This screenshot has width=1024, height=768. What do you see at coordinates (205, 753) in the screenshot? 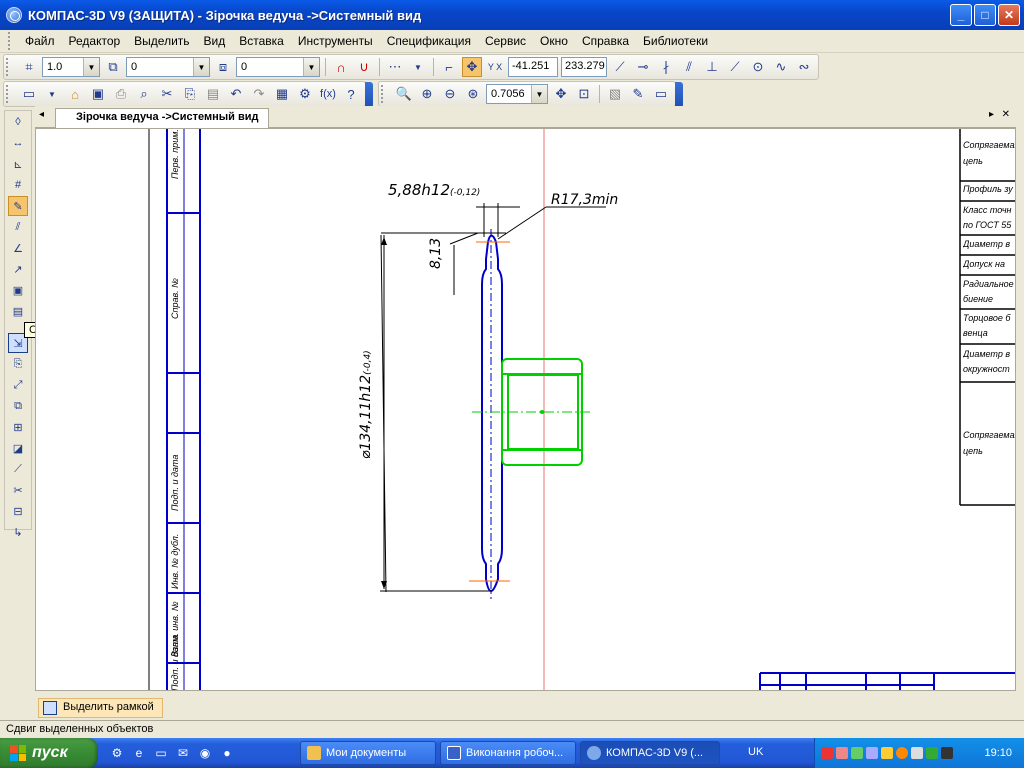
I see `media-icon: ◉` at bounding box center [205, 753].